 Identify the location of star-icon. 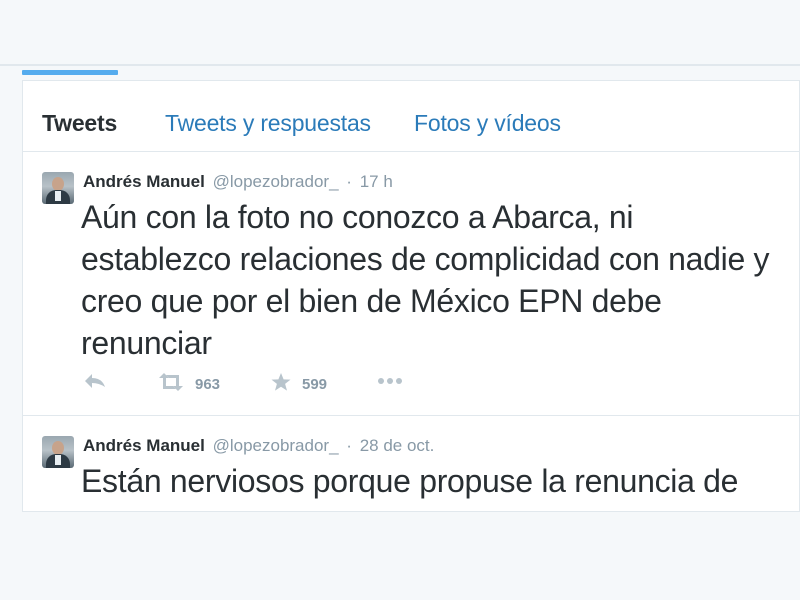
(281, 384).